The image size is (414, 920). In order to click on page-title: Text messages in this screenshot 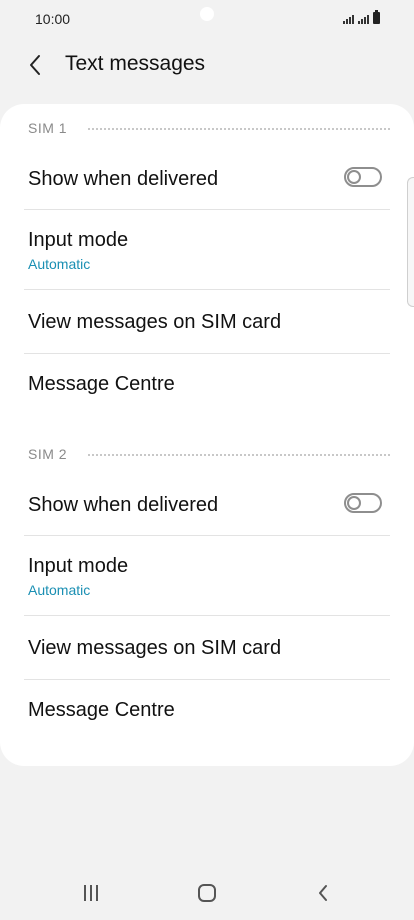, I will do `click(135, 63)`.